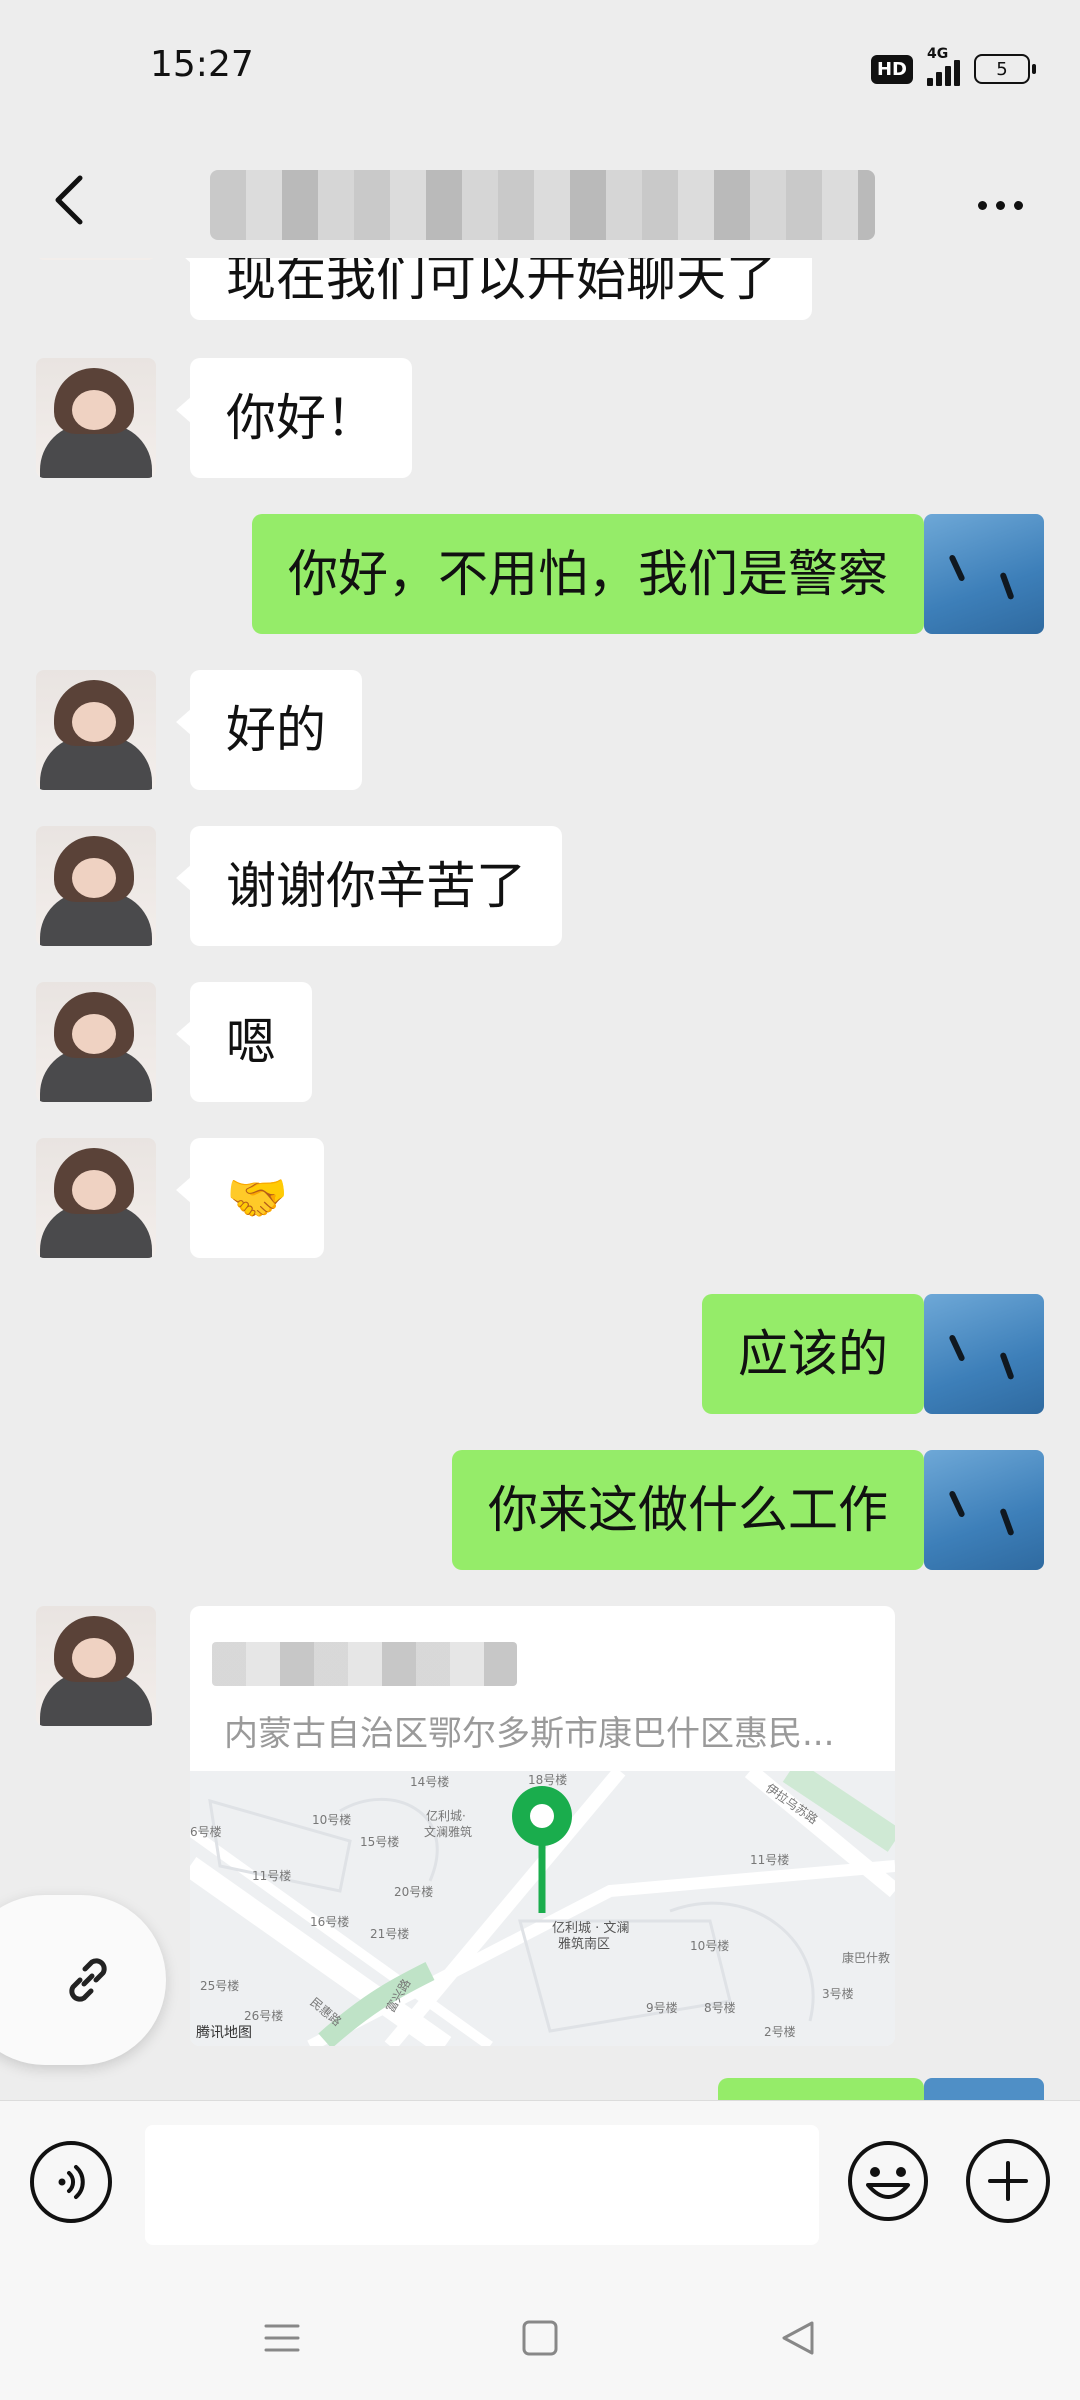 This screenshot has height=2400, width=1080. I want to click on system-back-button, so click(798, 2338).